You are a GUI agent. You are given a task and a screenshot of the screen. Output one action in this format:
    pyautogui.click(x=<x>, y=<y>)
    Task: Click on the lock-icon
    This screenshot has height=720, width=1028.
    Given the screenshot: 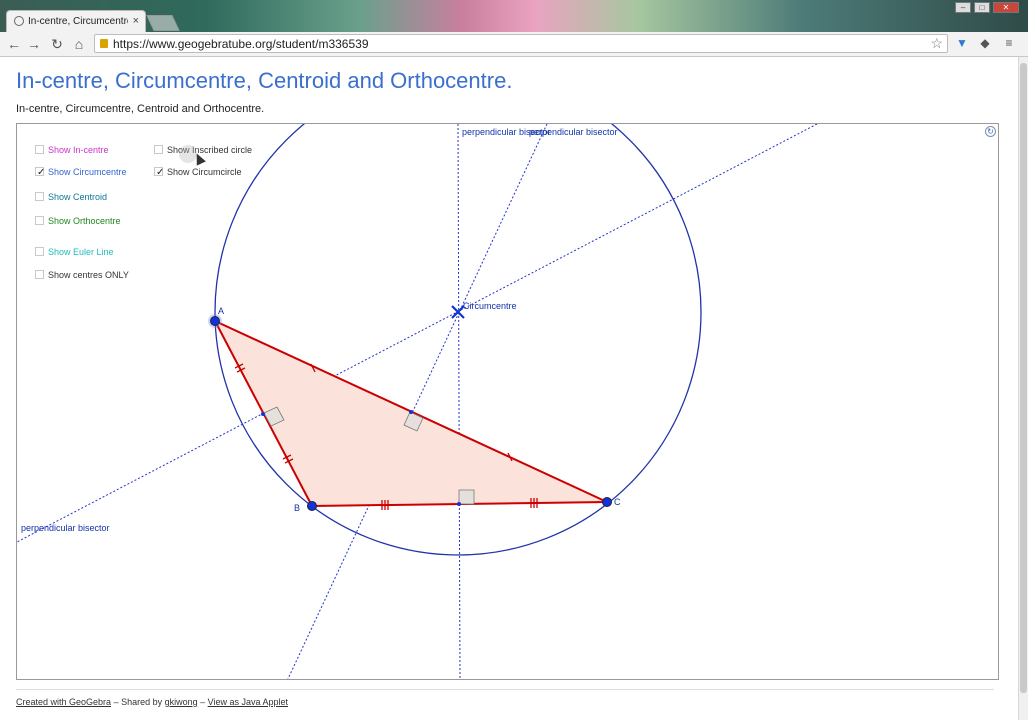 What is the action you would take?
    pyautogui.click(x=104, y=43)
    